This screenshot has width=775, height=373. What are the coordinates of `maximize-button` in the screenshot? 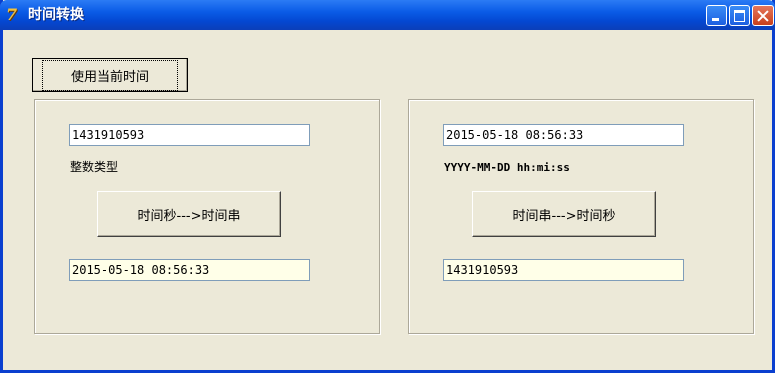 It's located at (739, 15).